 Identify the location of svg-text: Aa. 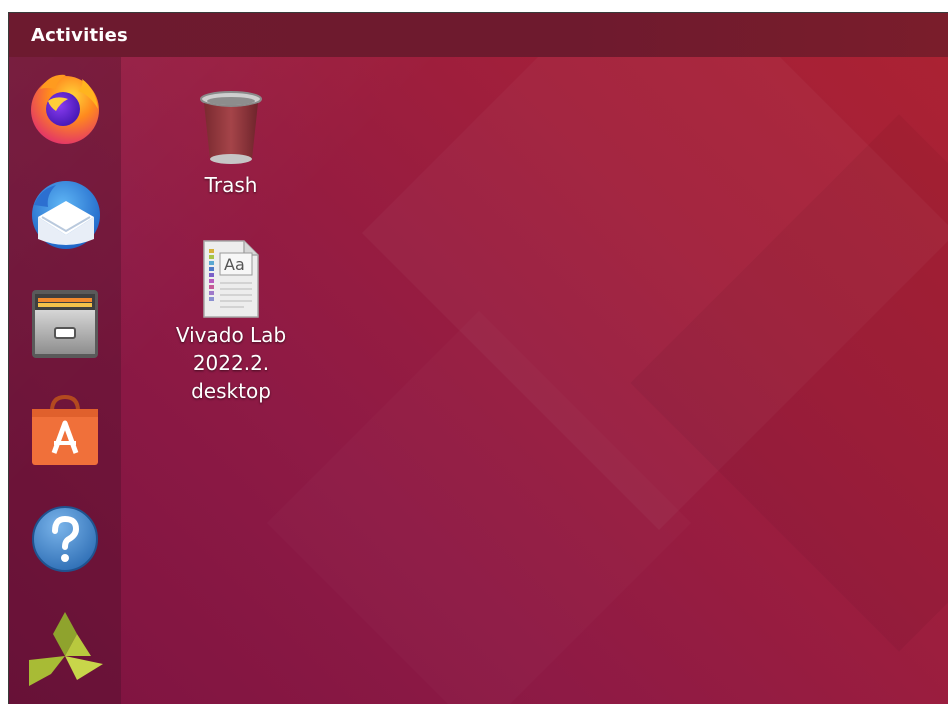
(234, 264).